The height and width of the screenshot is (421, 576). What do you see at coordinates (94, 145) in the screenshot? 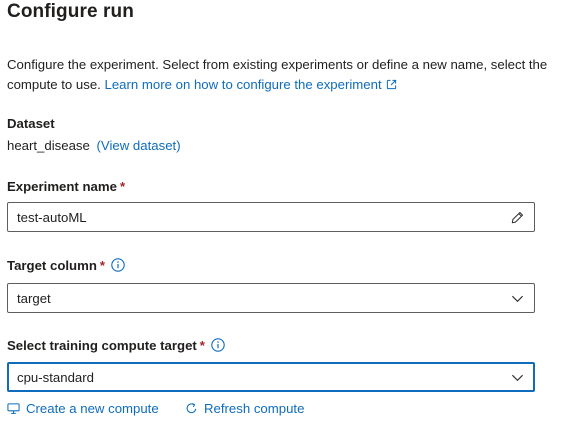
I see `dataset-row: heart_disease (View dataset)` at bounding box center [94, 145].